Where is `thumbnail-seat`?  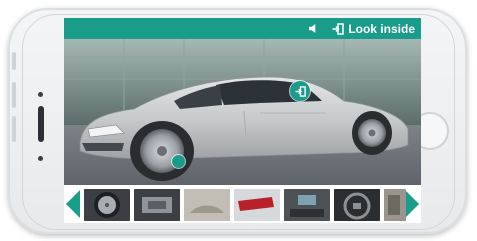
thumbnail-seat is located at coordinates (395, 205).